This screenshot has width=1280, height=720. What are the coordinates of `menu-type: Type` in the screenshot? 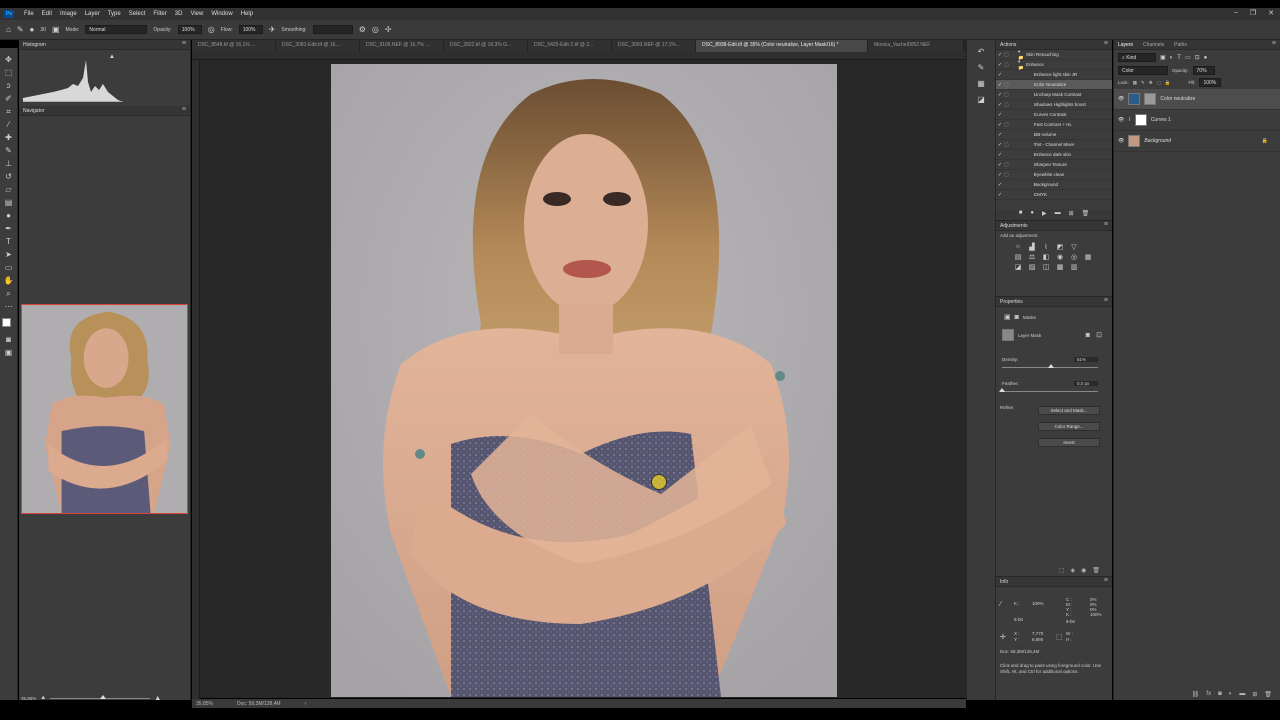 It's located at (114, 14).